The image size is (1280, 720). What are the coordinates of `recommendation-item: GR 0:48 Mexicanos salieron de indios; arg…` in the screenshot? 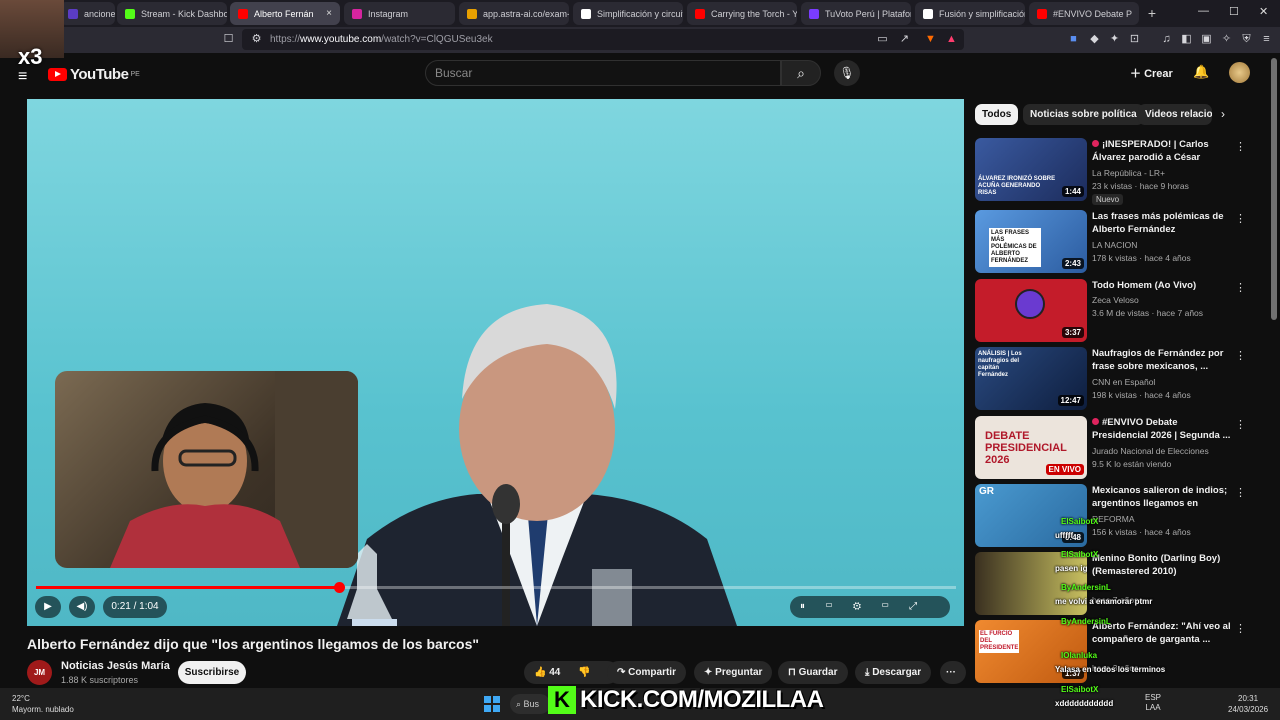 It's located at (1120, 516).